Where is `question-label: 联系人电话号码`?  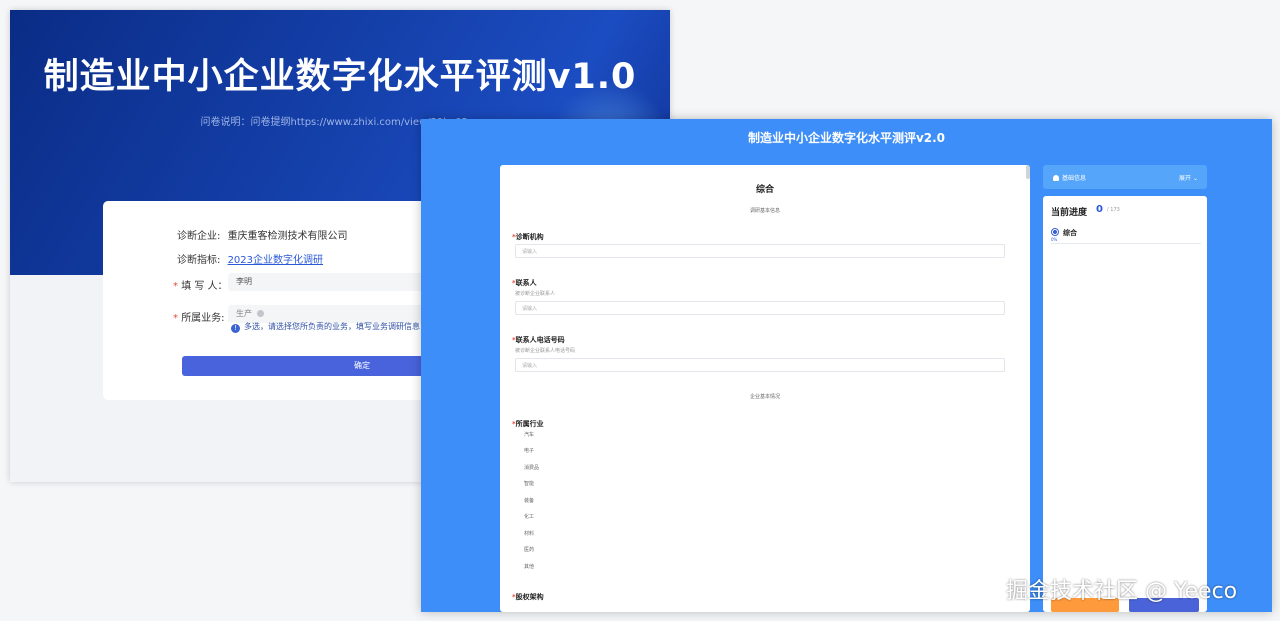
question-label: 联系人电话号码 is located at coordinates (540, 340).